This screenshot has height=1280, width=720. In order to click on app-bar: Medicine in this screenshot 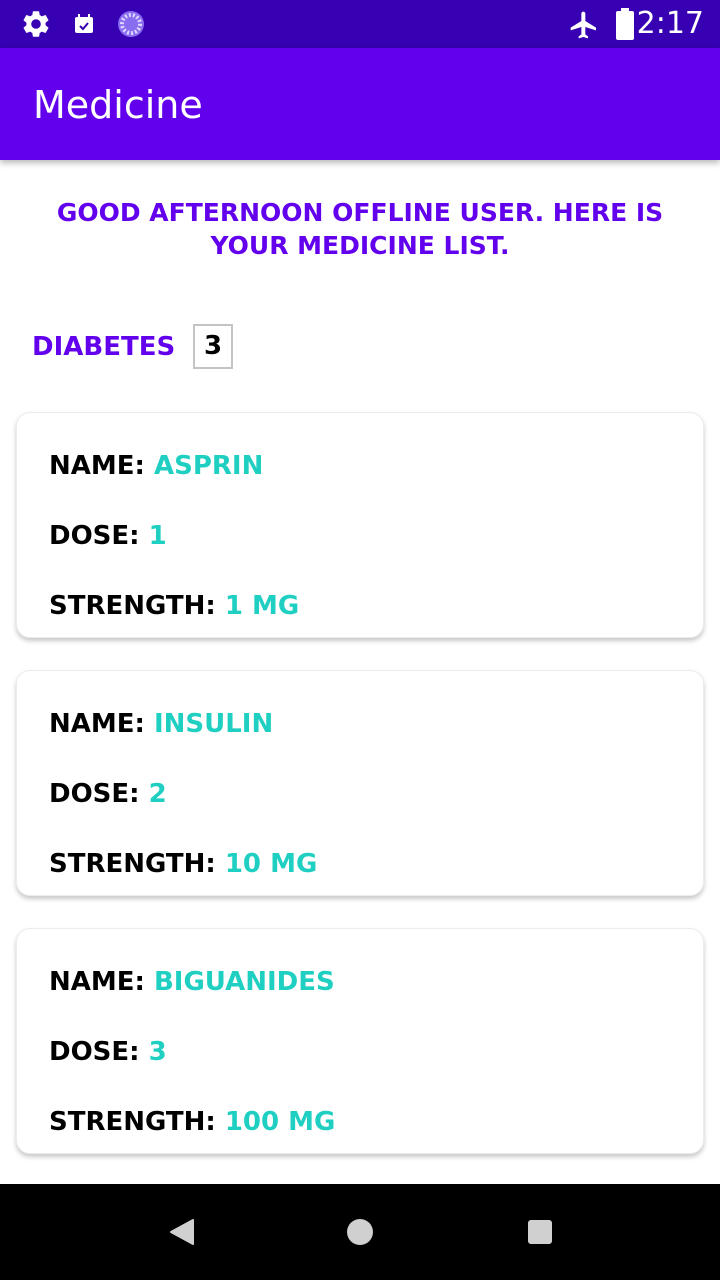, I will do `click(360, 104)`.